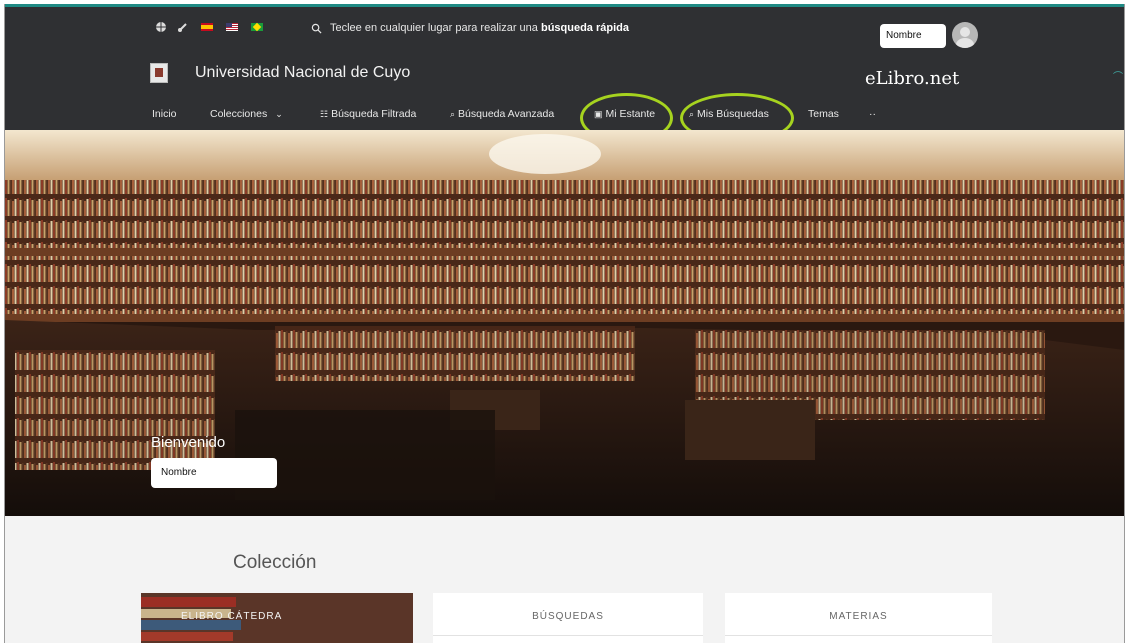  Describe the element at coordinates (303, 72) in the screenshot. I see `institution-name: Universidad Nacional de Cuyo` at that location.